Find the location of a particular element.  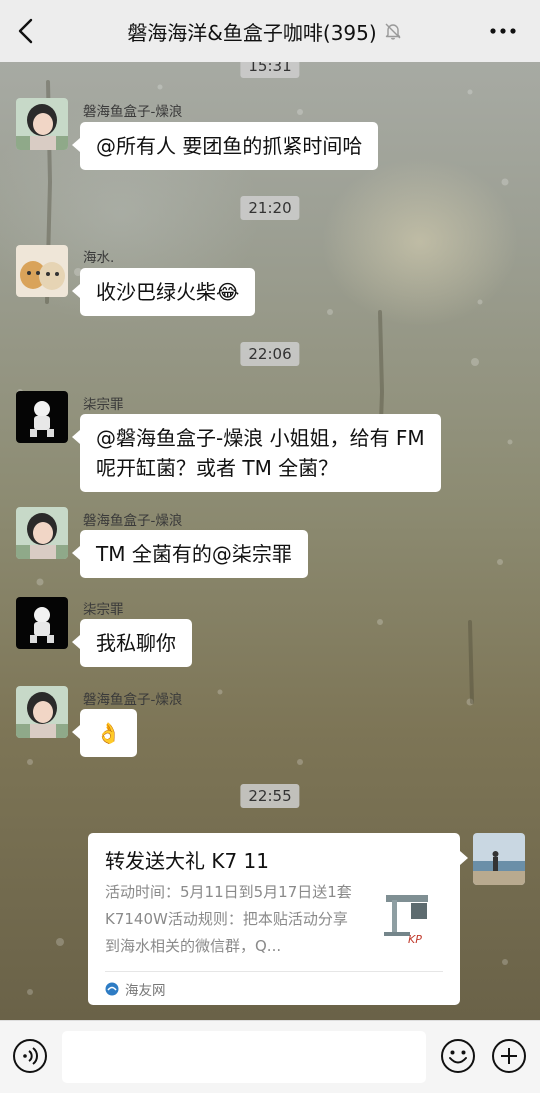

lamp-product-thumbnail-icon: KP is located at coordinates (411, 920).